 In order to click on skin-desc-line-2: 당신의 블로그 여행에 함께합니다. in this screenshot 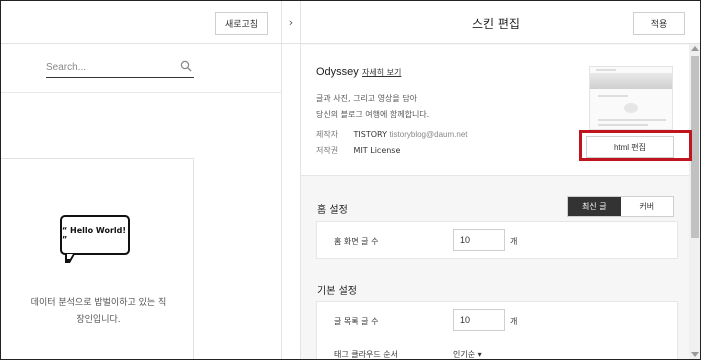, I will do `click(373, 114)`.